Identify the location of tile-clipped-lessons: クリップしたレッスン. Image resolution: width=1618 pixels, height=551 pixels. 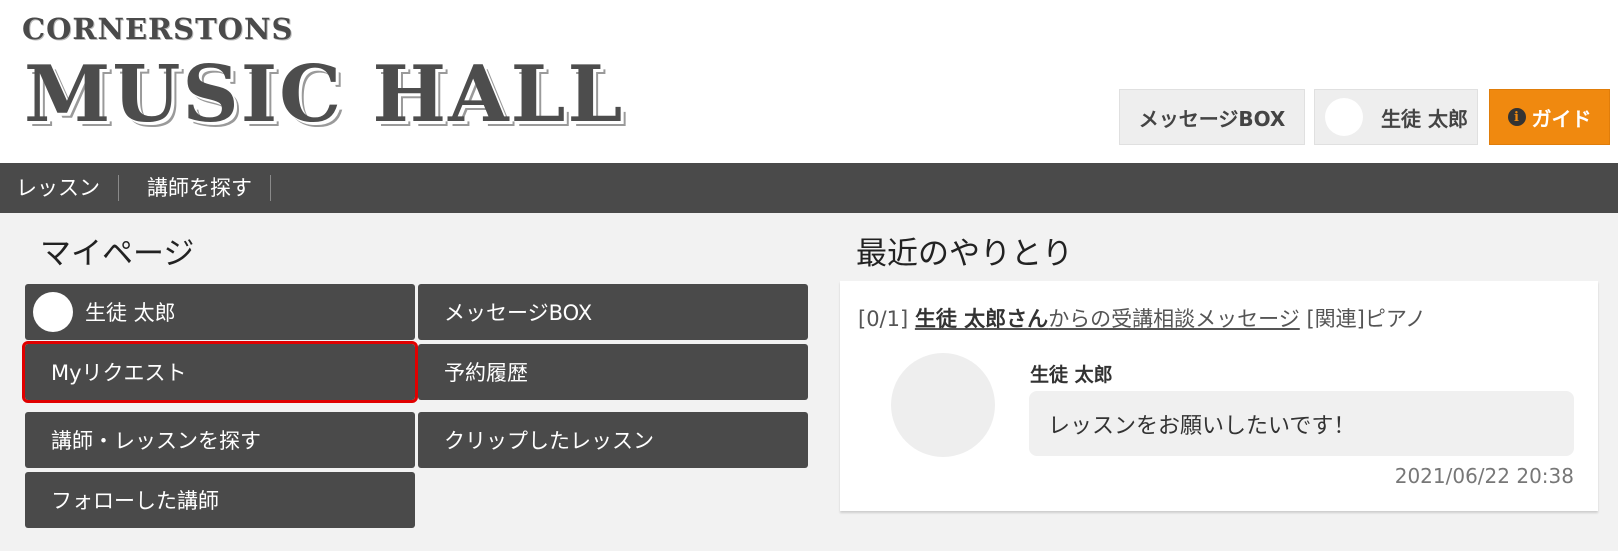
(613, 440).